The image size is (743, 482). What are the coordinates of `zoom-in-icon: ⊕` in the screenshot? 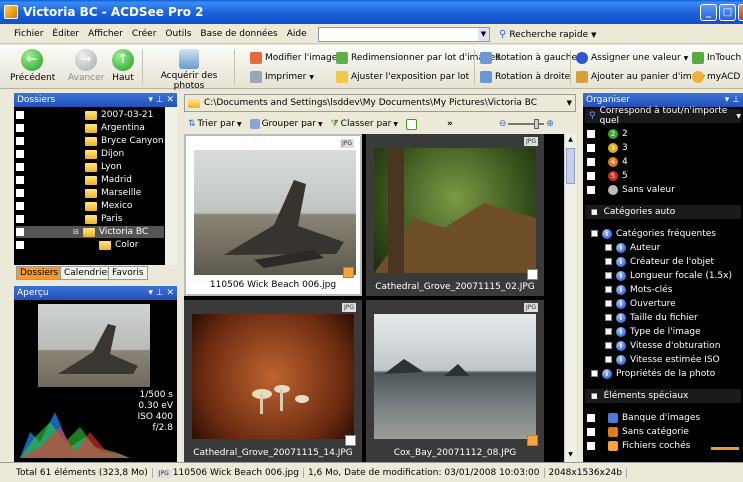 It's located at (550, 124).